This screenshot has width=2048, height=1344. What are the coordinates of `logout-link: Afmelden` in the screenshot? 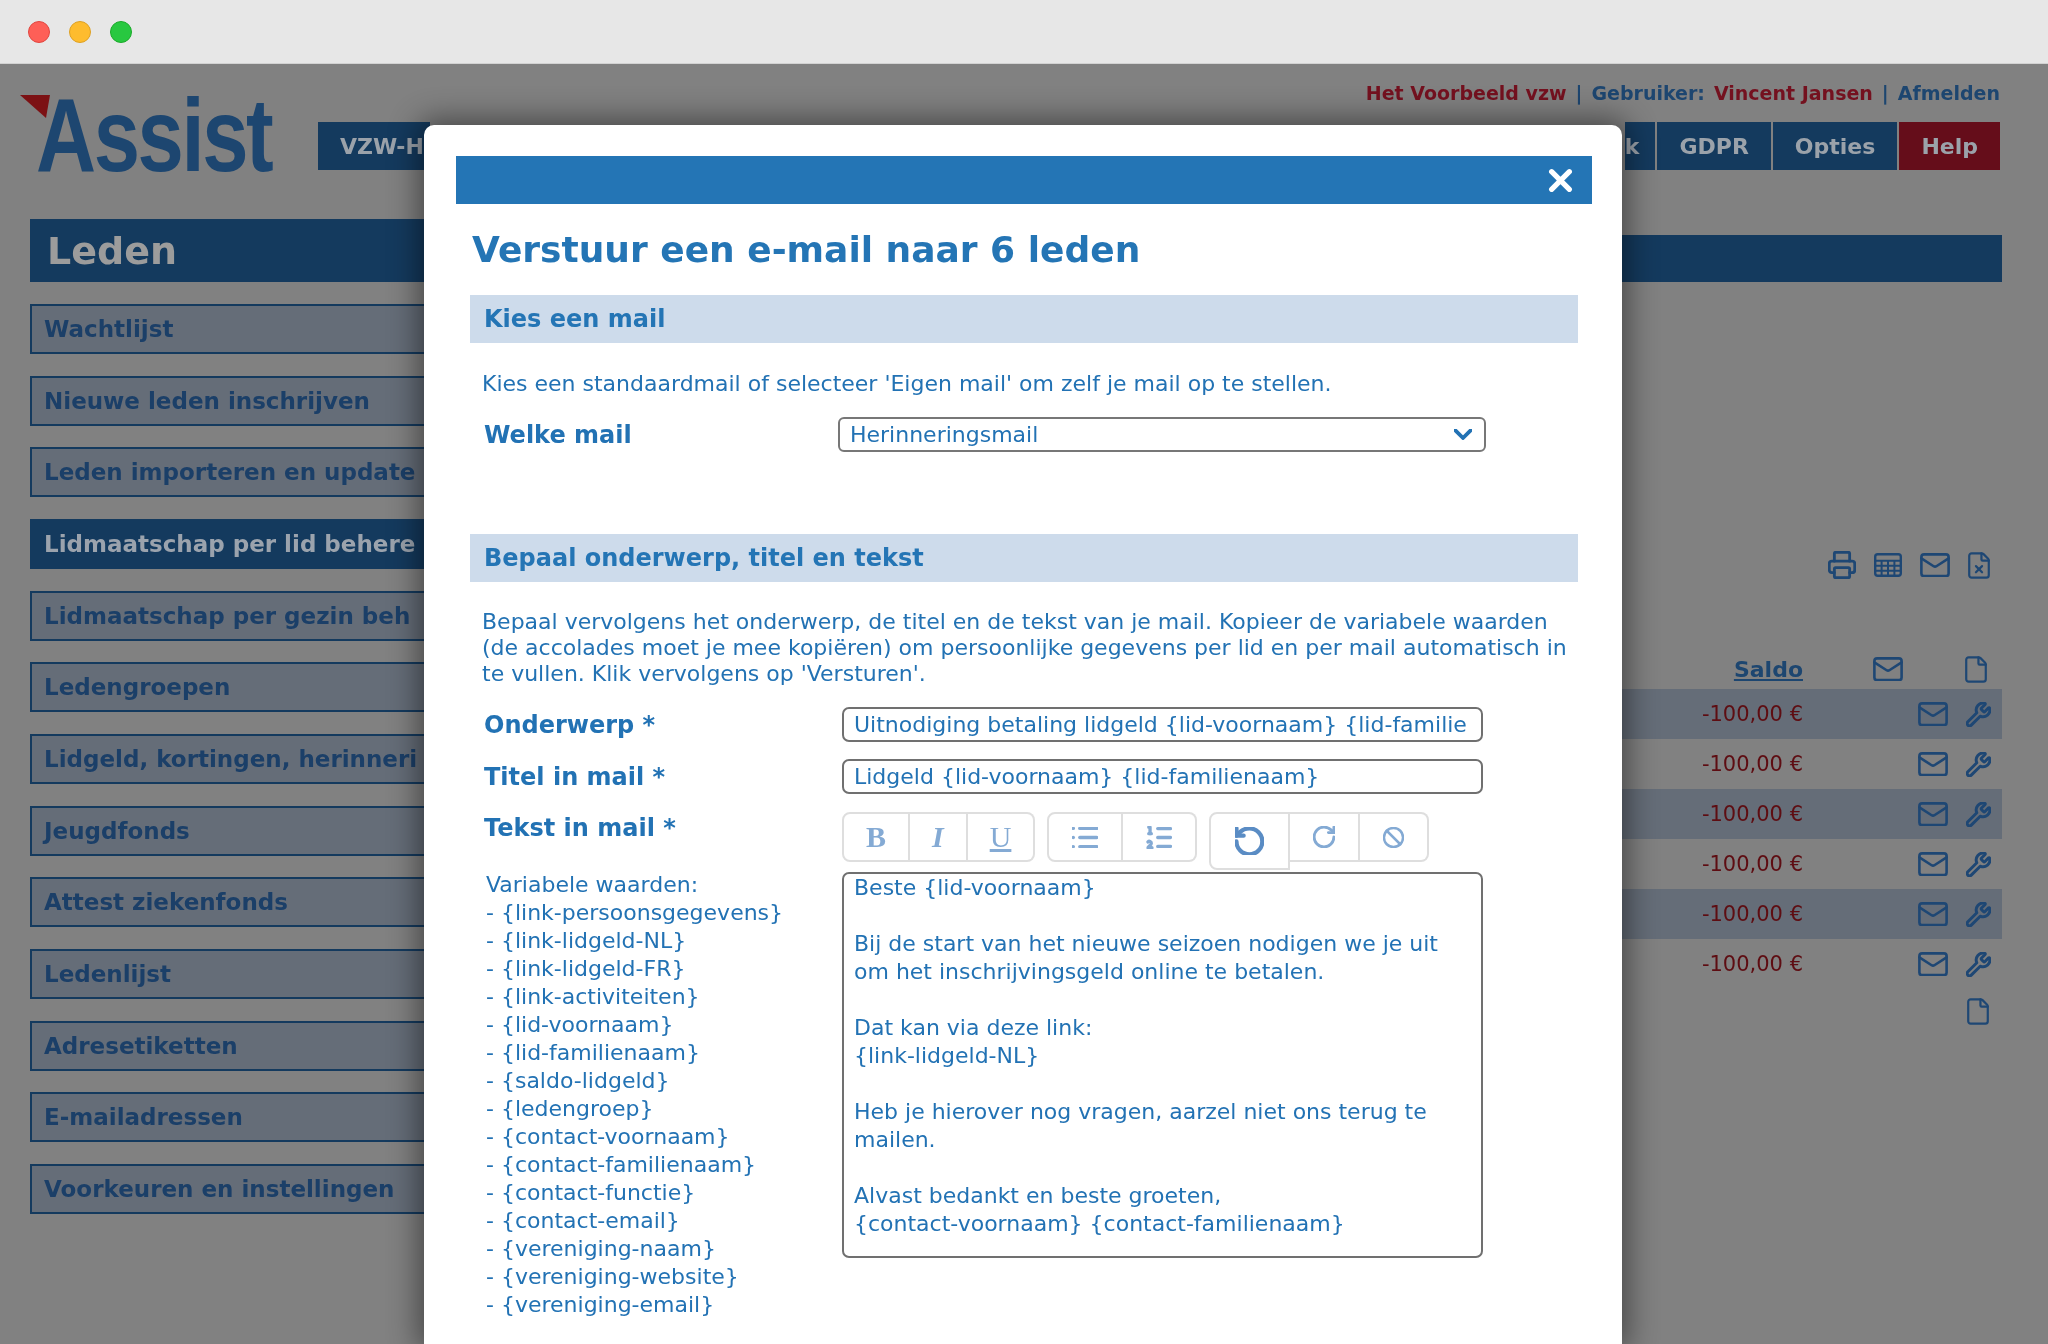 It's located at (1948, 93).